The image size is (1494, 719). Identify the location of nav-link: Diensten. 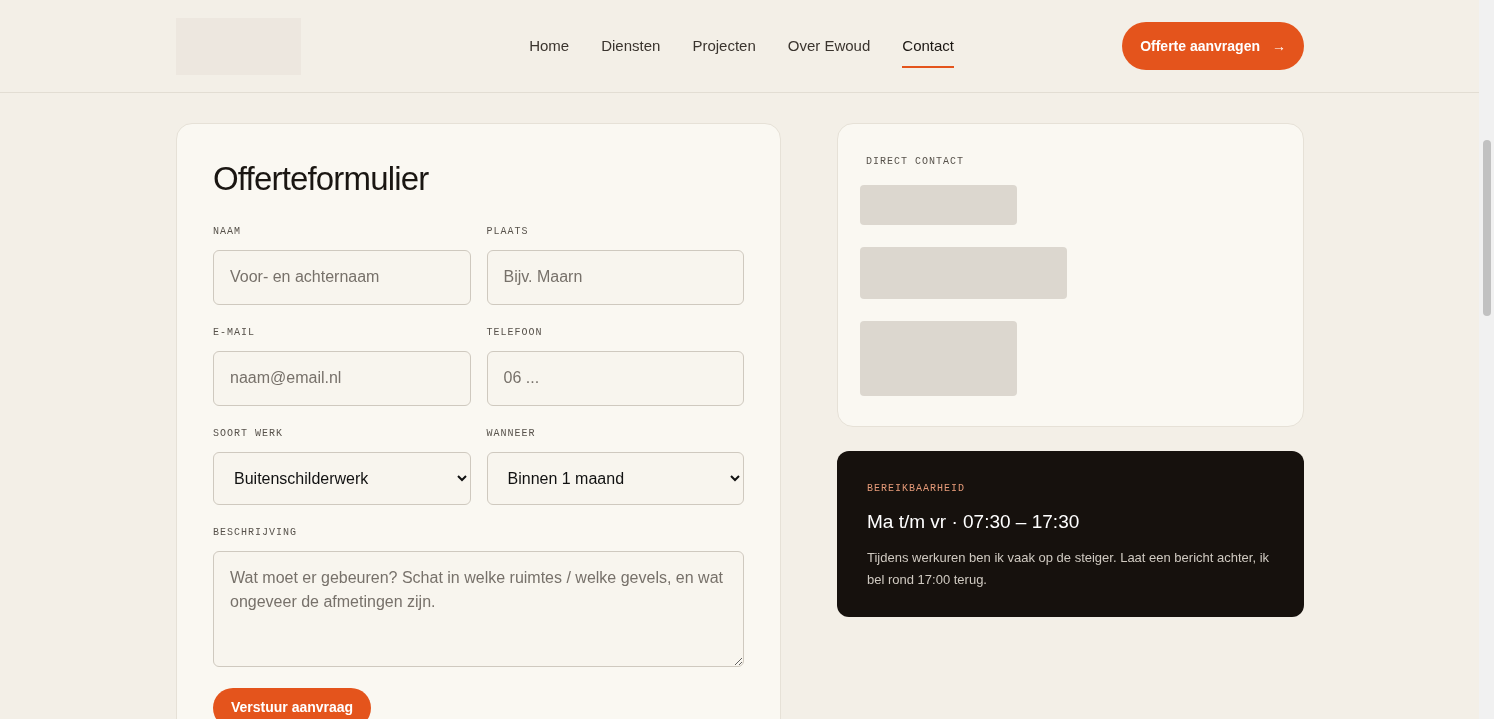
(631, 51).